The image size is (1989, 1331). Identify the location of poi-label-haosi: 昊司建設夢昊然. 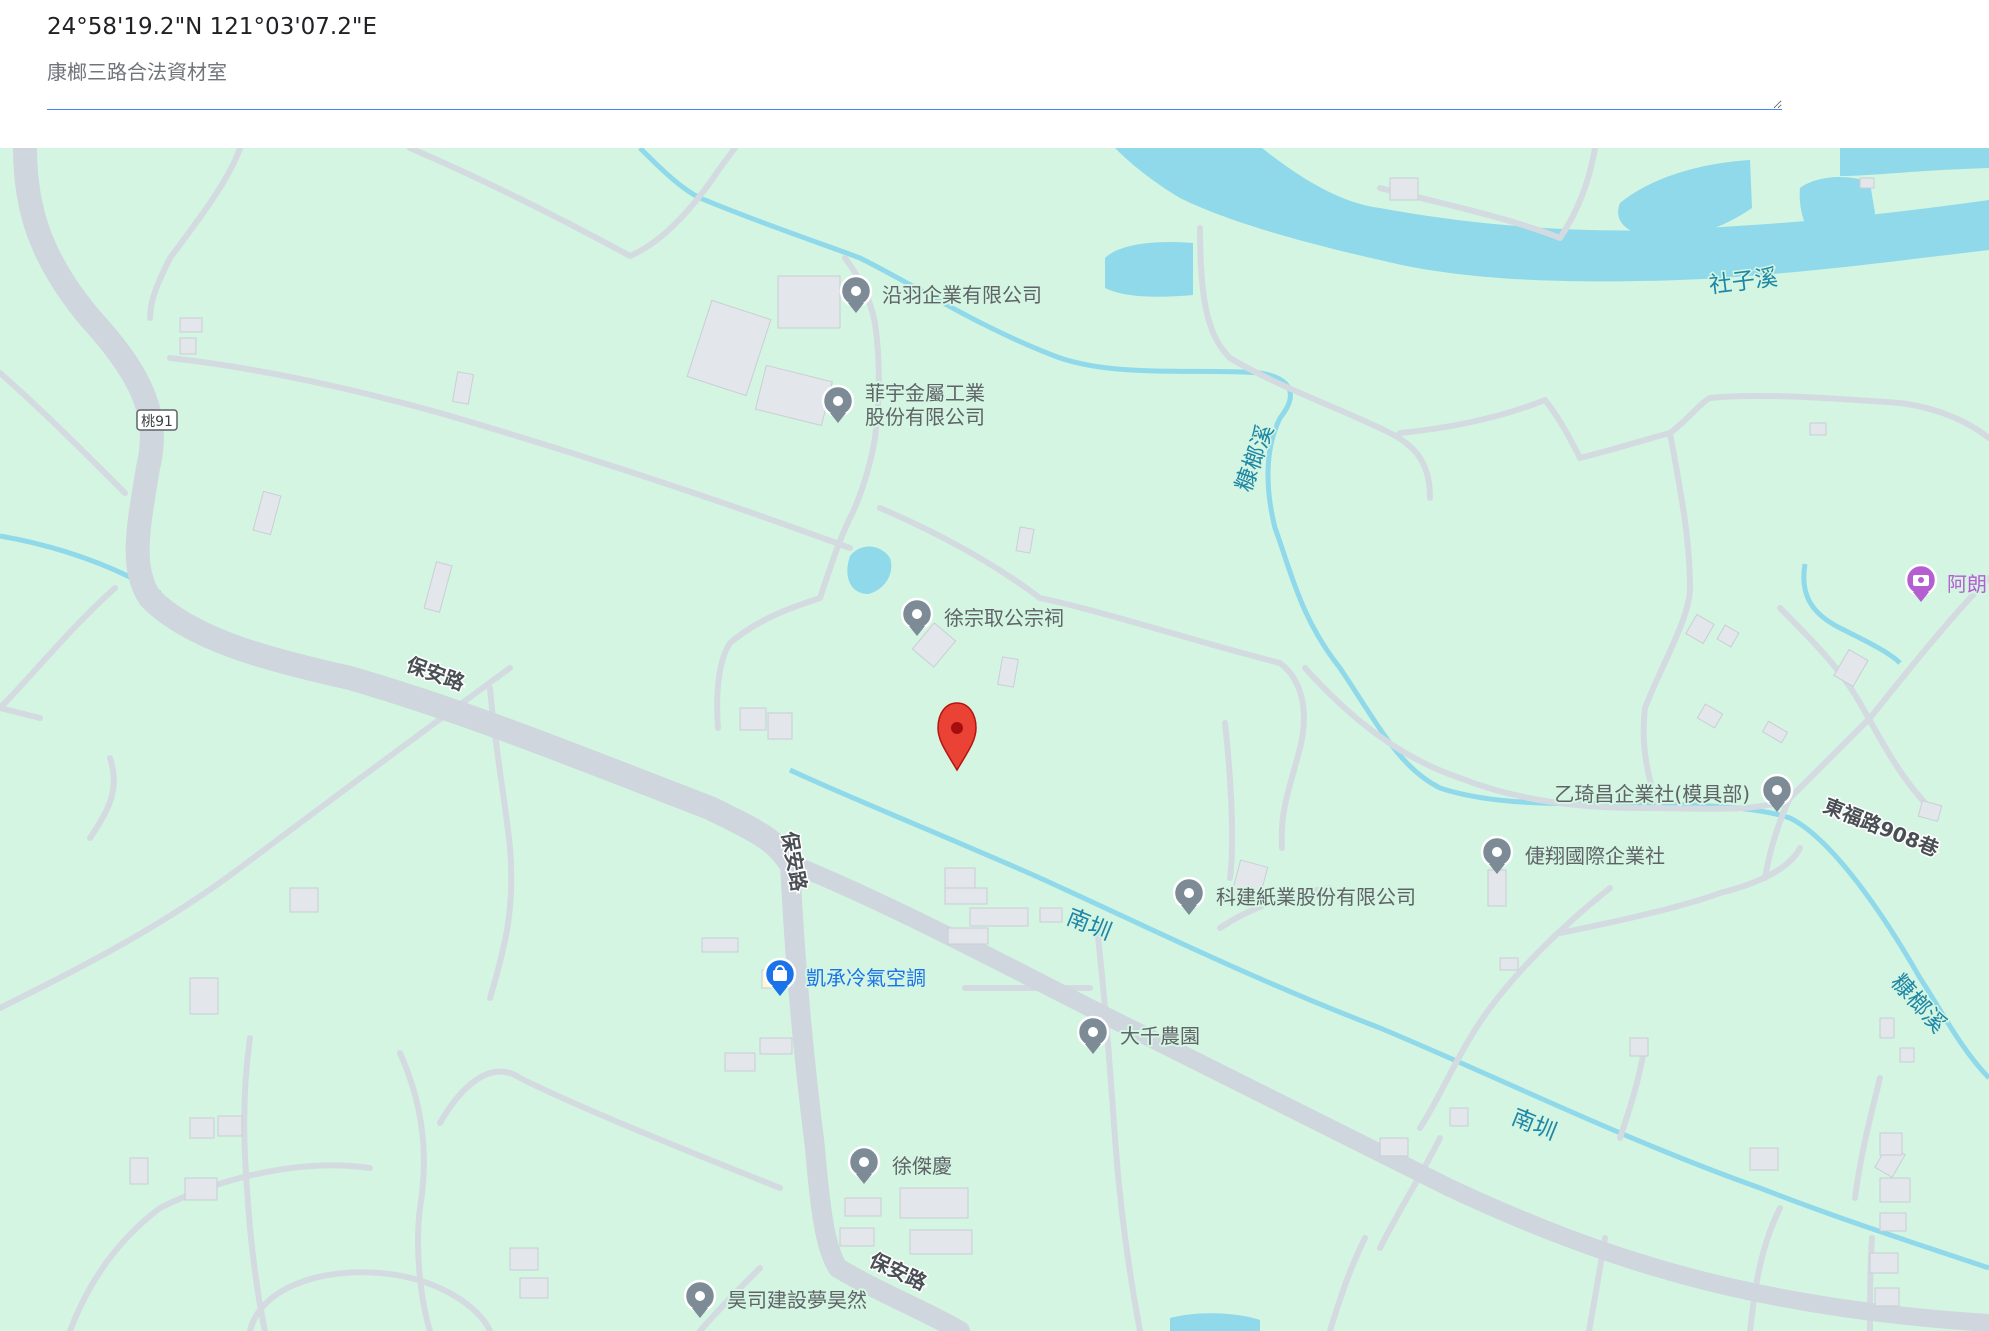
(797, 1300).